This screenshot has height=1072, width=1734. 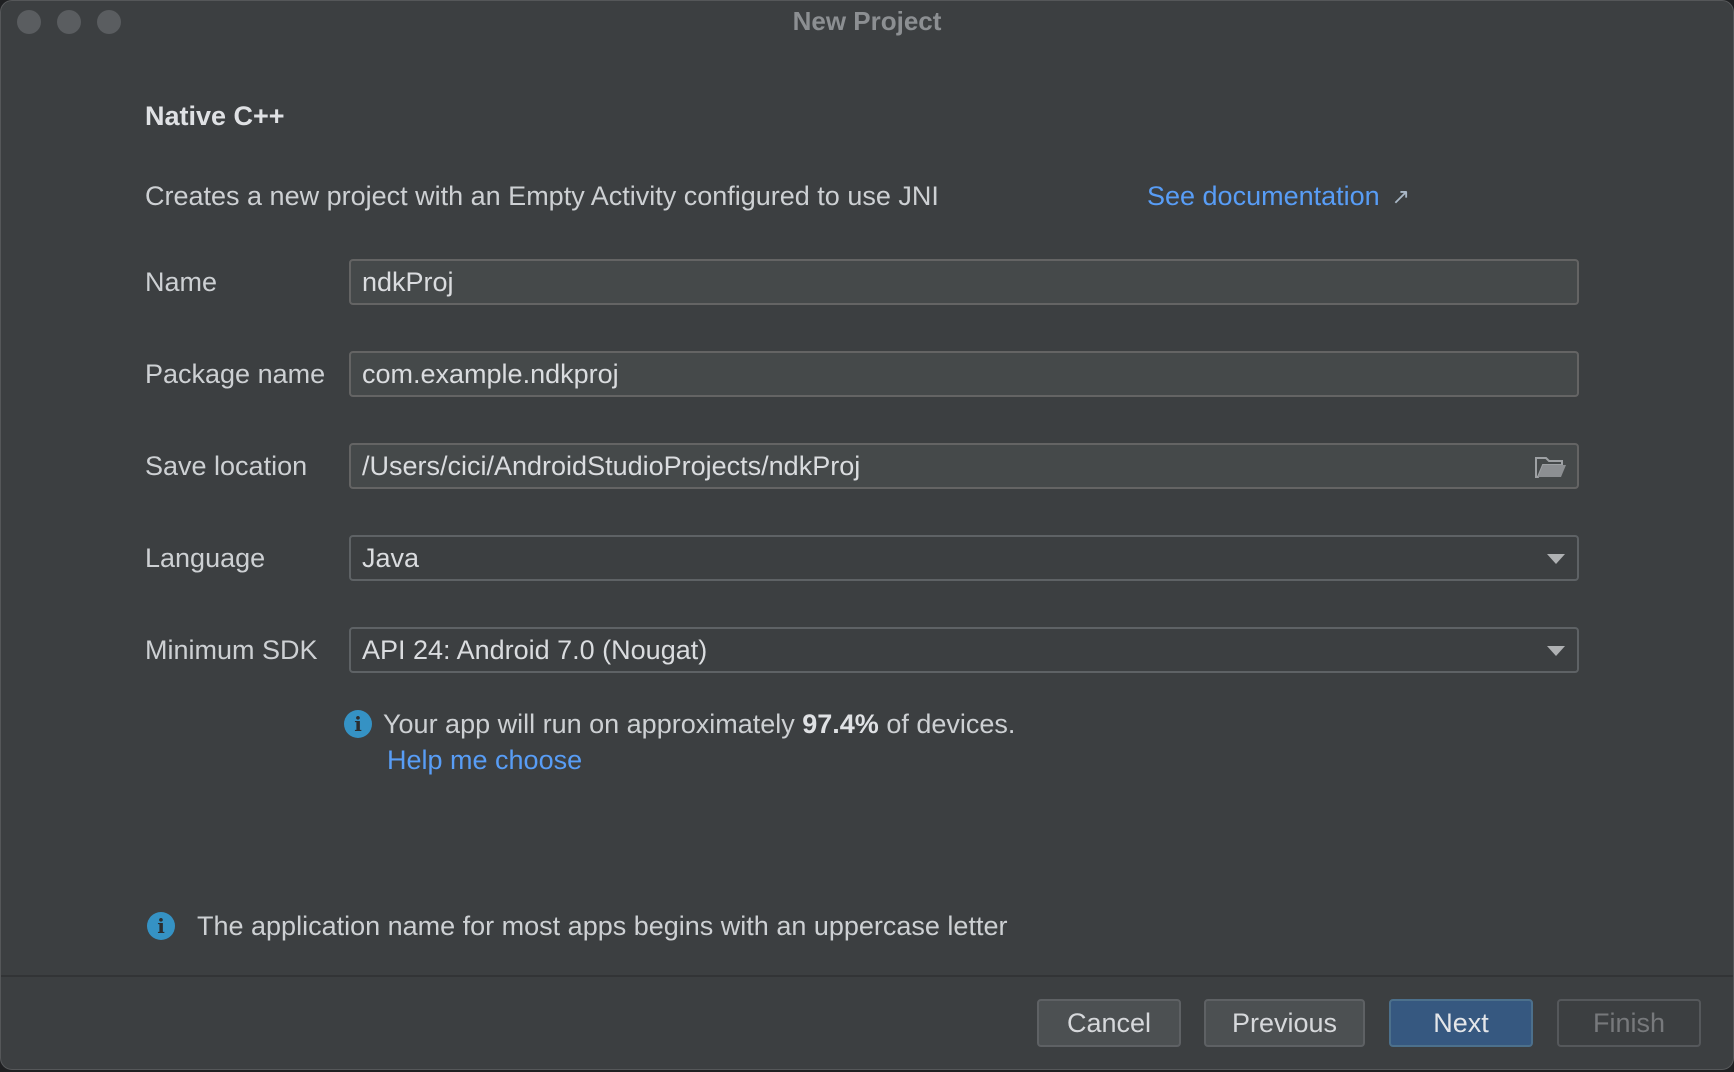 What do you see at coordinates (484, 760) in the screenshot?
I see `help-me-choose-link: Help me choose` at bounding box center [484, 760].